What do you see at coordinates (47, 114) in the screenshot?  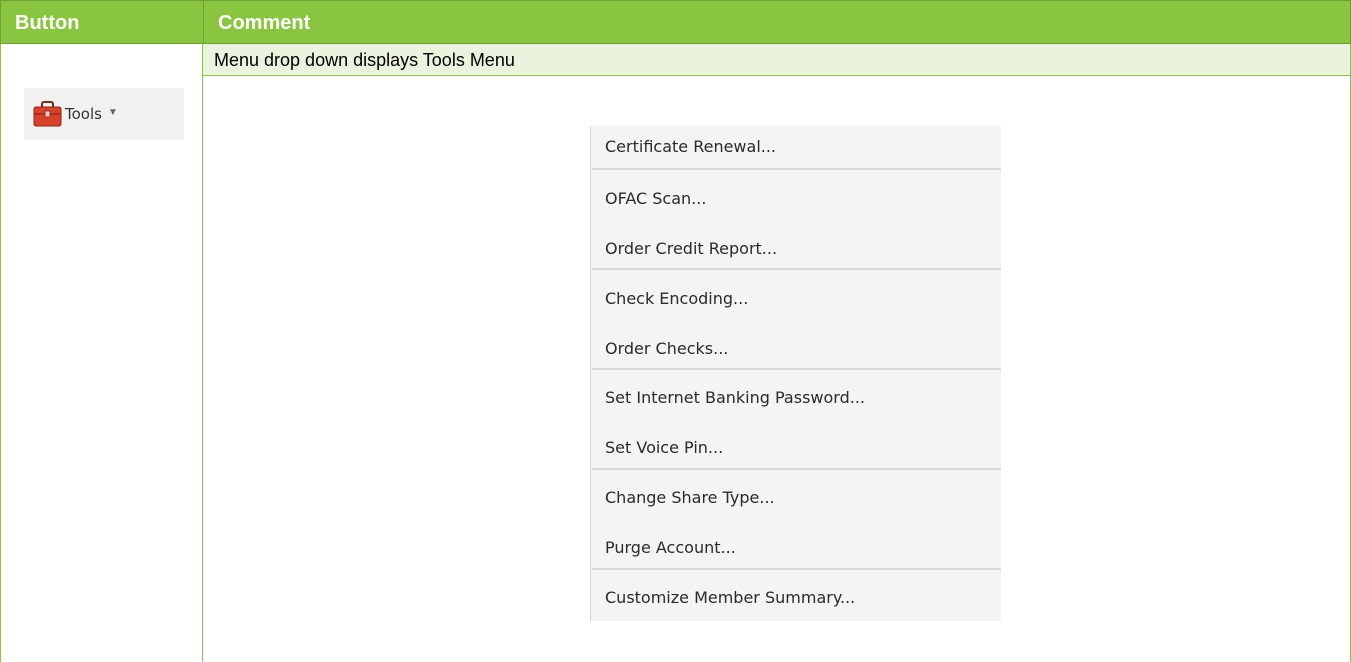 I see `toolbox-icon` at bounding box center [47, 114].